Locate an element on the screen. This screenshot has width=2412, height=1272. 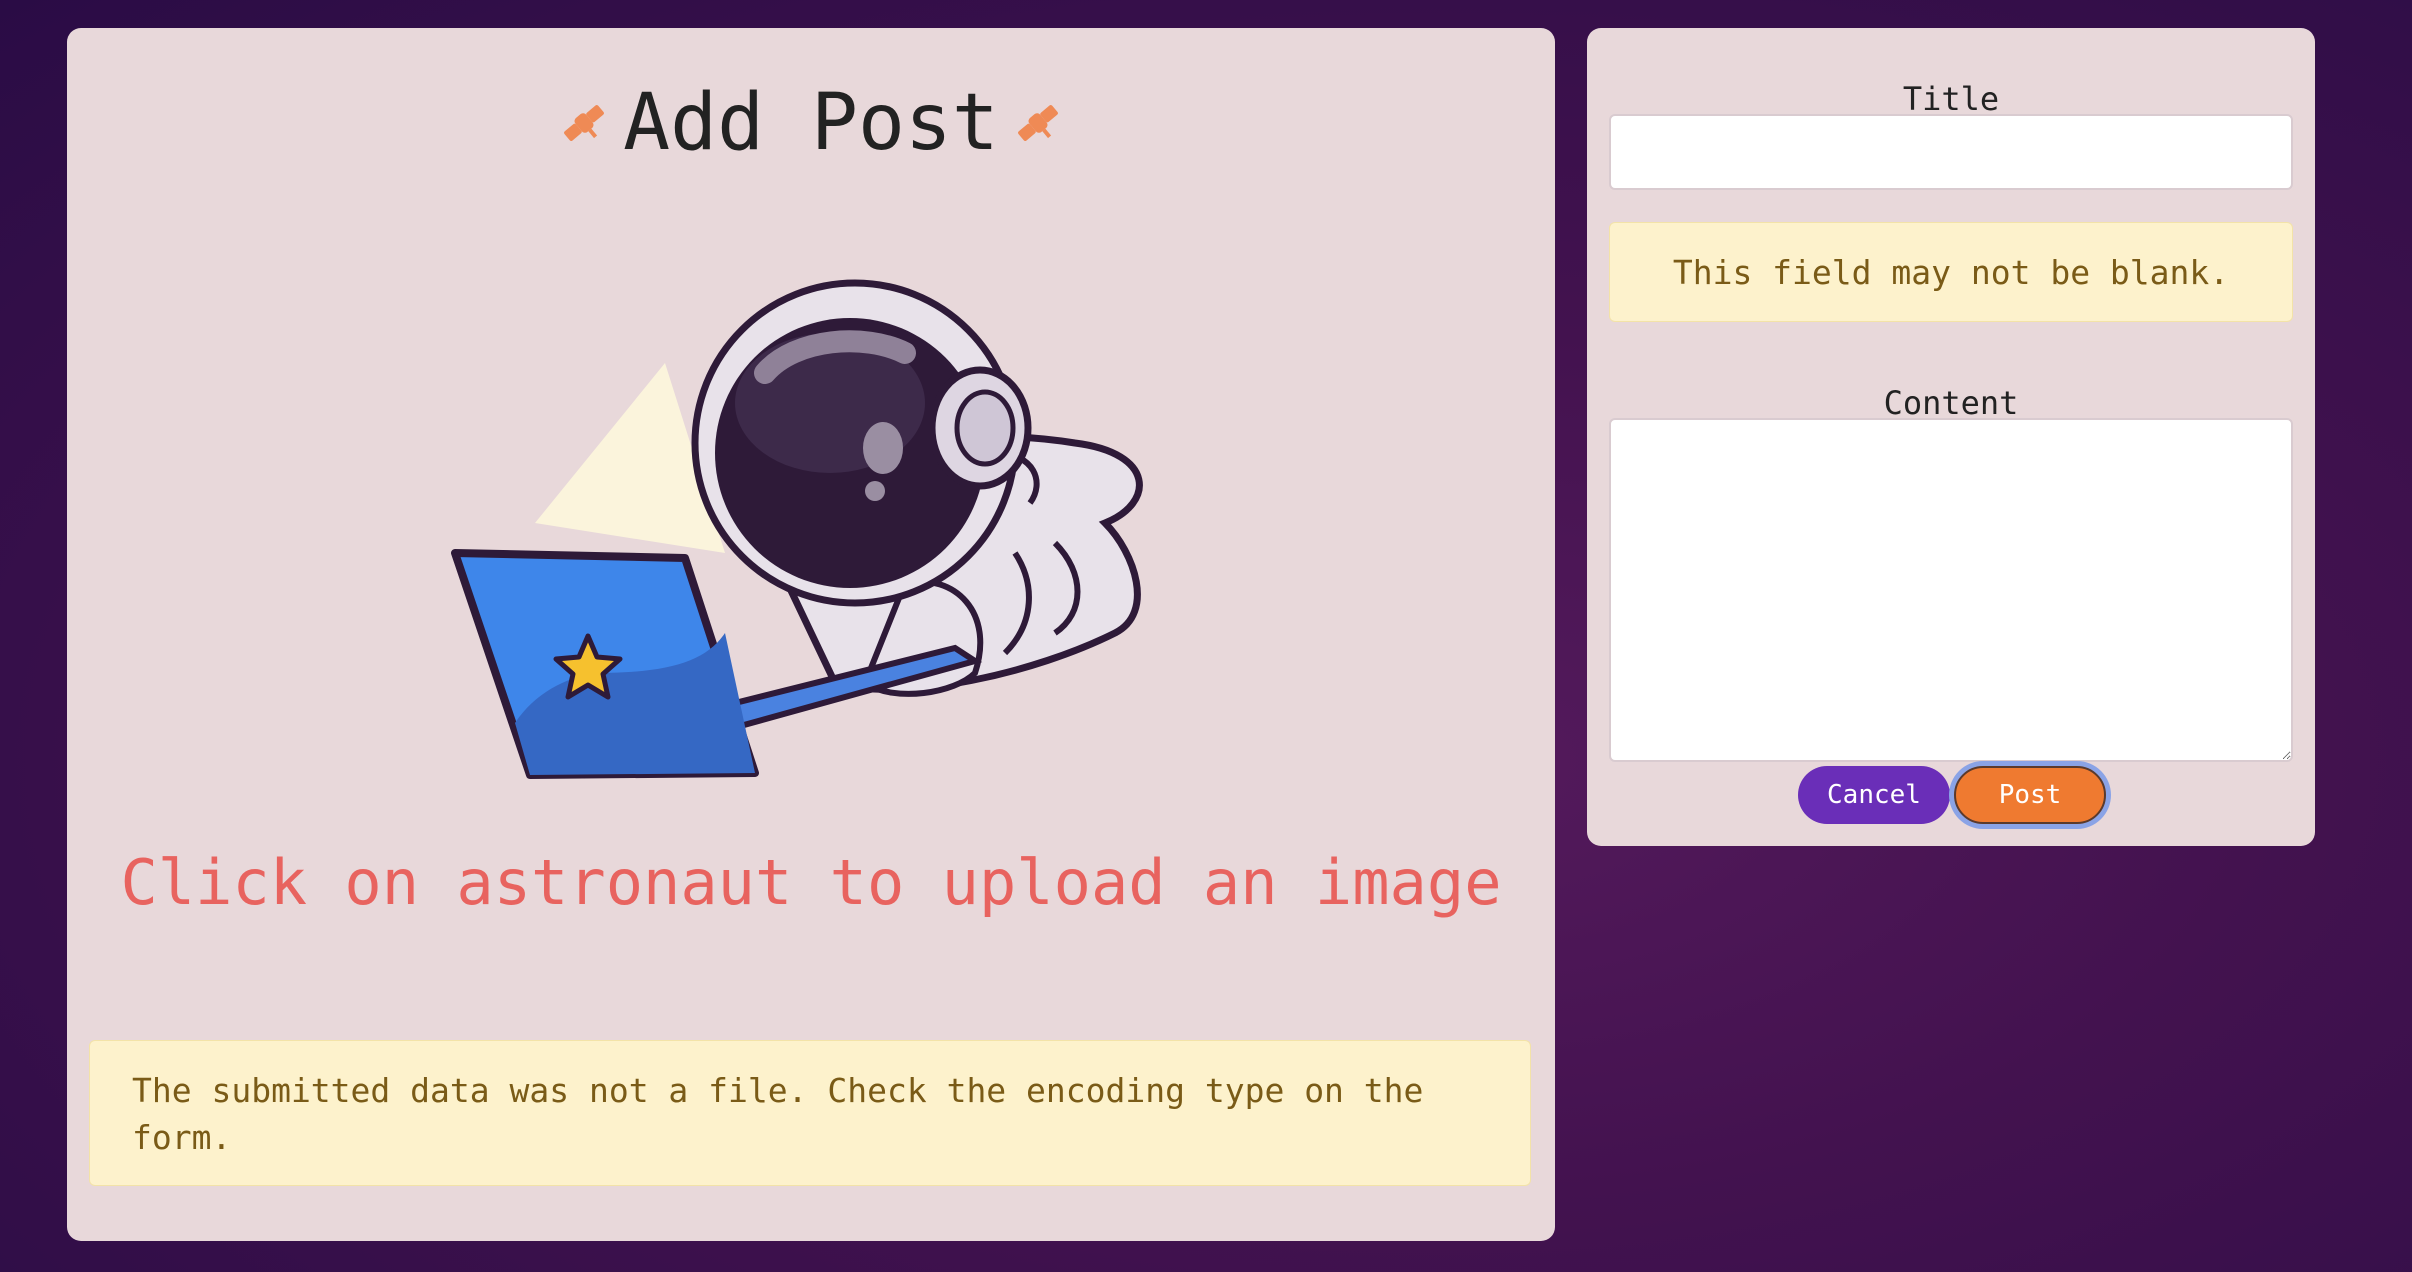
upload-hint: Click on astronaut to upload an image is located at coordinates (811, 882).